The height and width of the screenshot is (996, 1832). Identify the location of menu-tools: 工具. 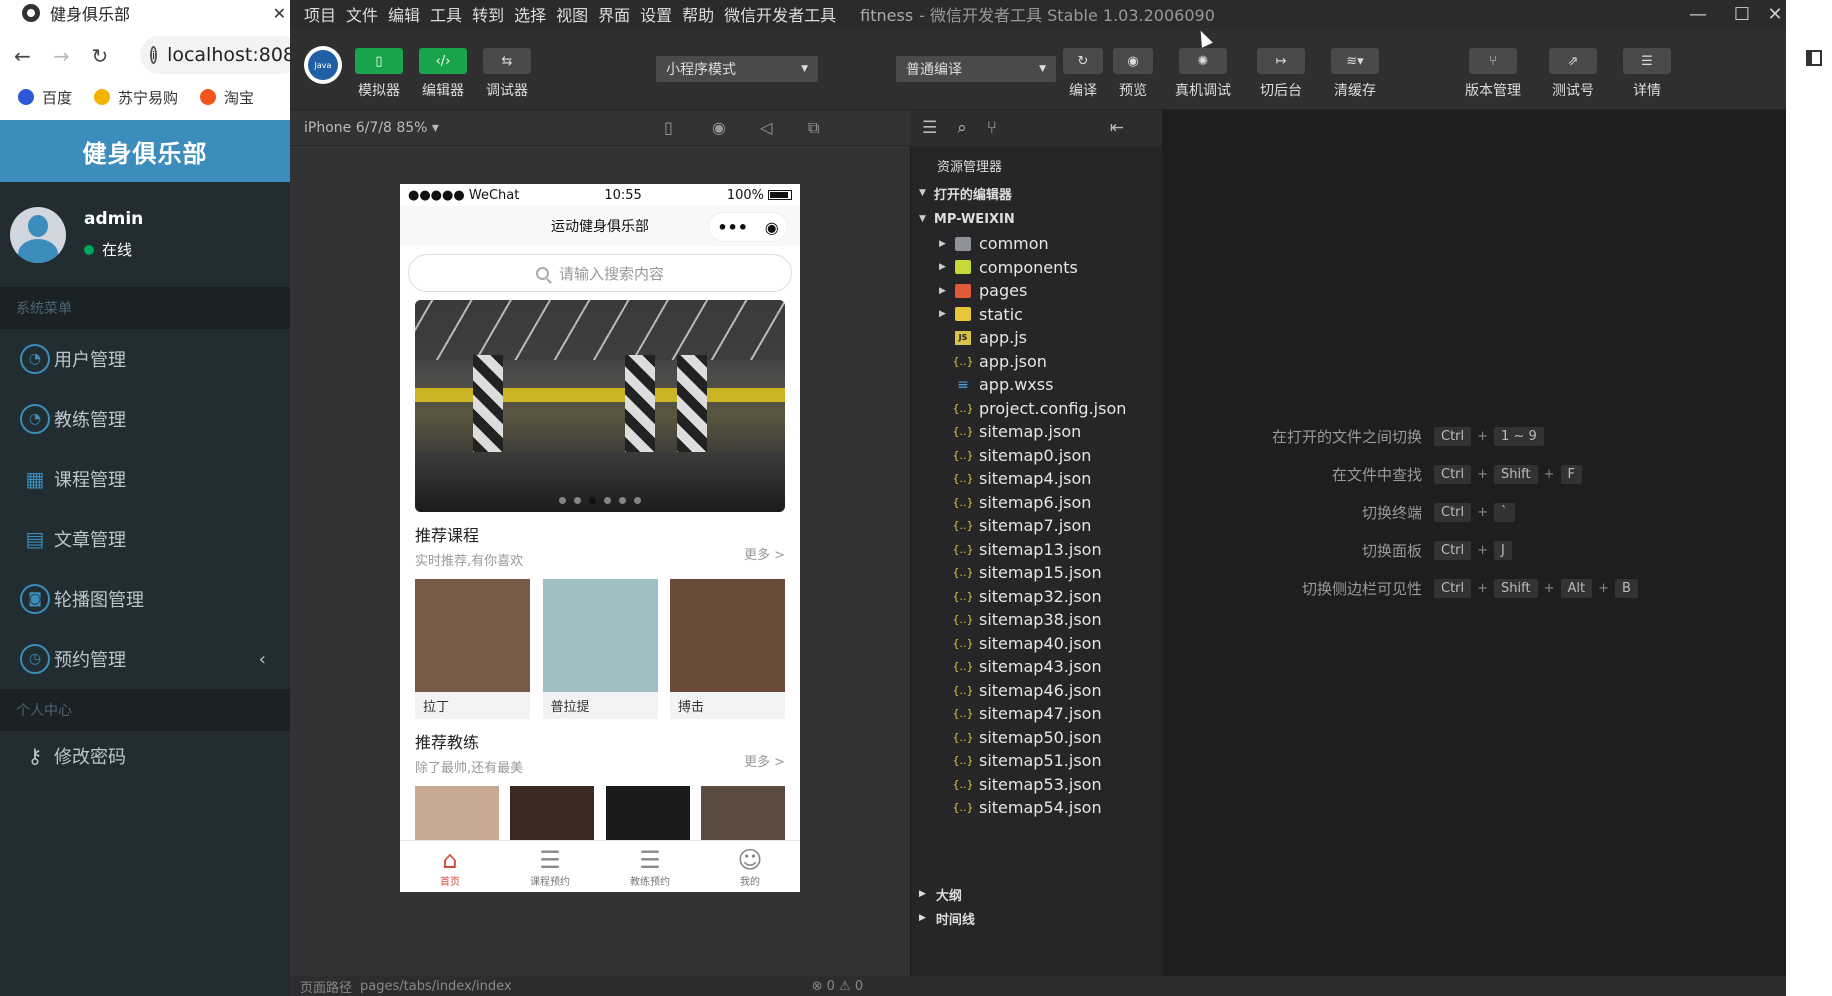
(446, 14).